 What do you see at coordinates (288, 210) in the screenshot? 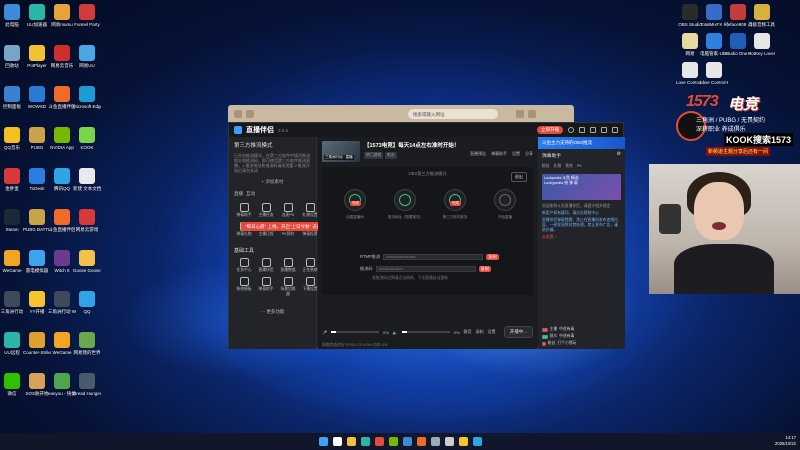
I see `tool-button: 连麦PK` at bounding box center [288, 210].